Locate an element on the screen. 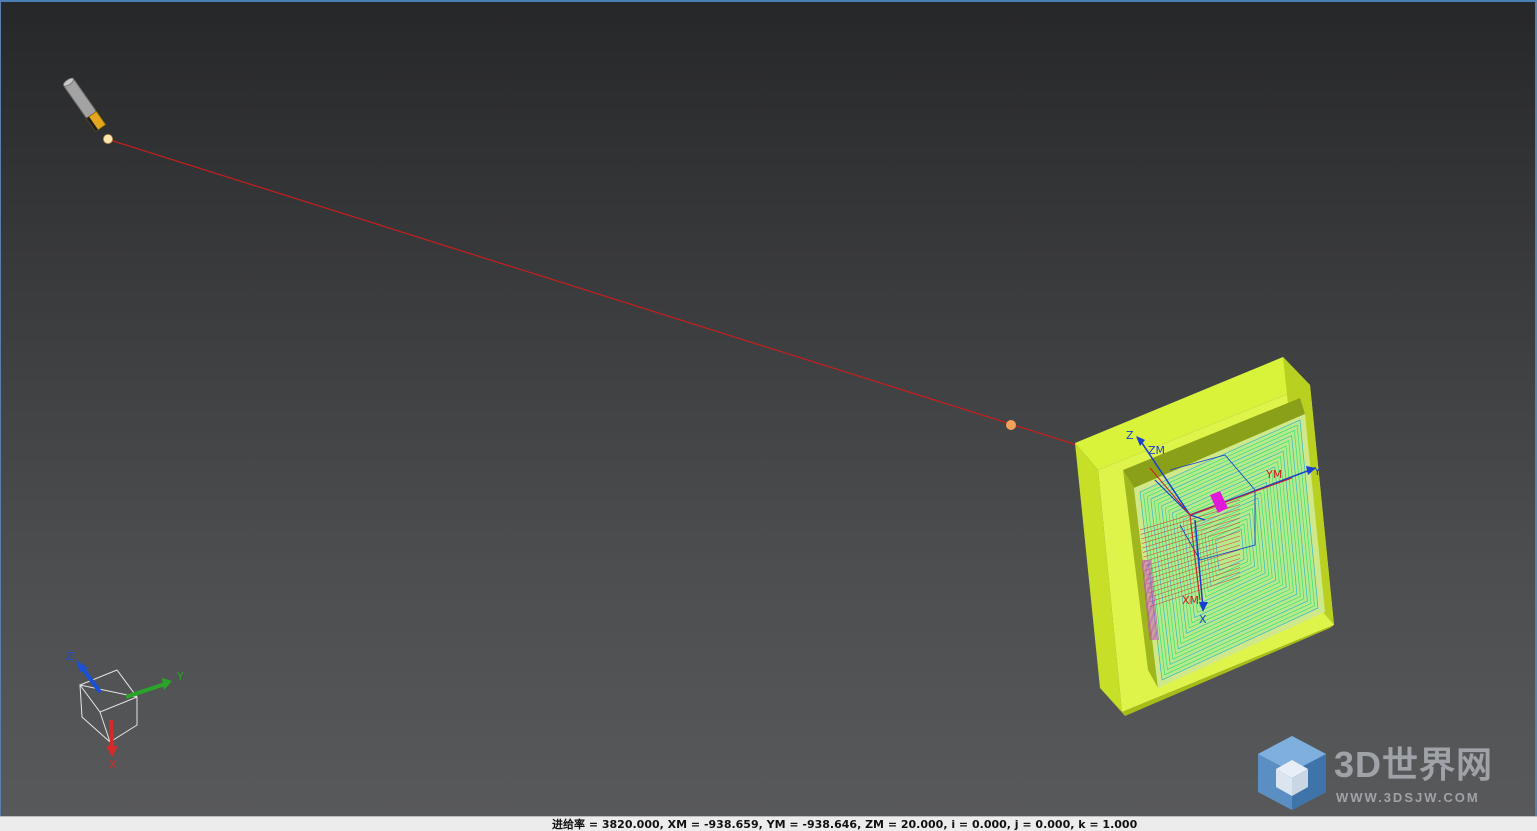  3d-cube-logo-icon is located at coordinates (1292, 773).